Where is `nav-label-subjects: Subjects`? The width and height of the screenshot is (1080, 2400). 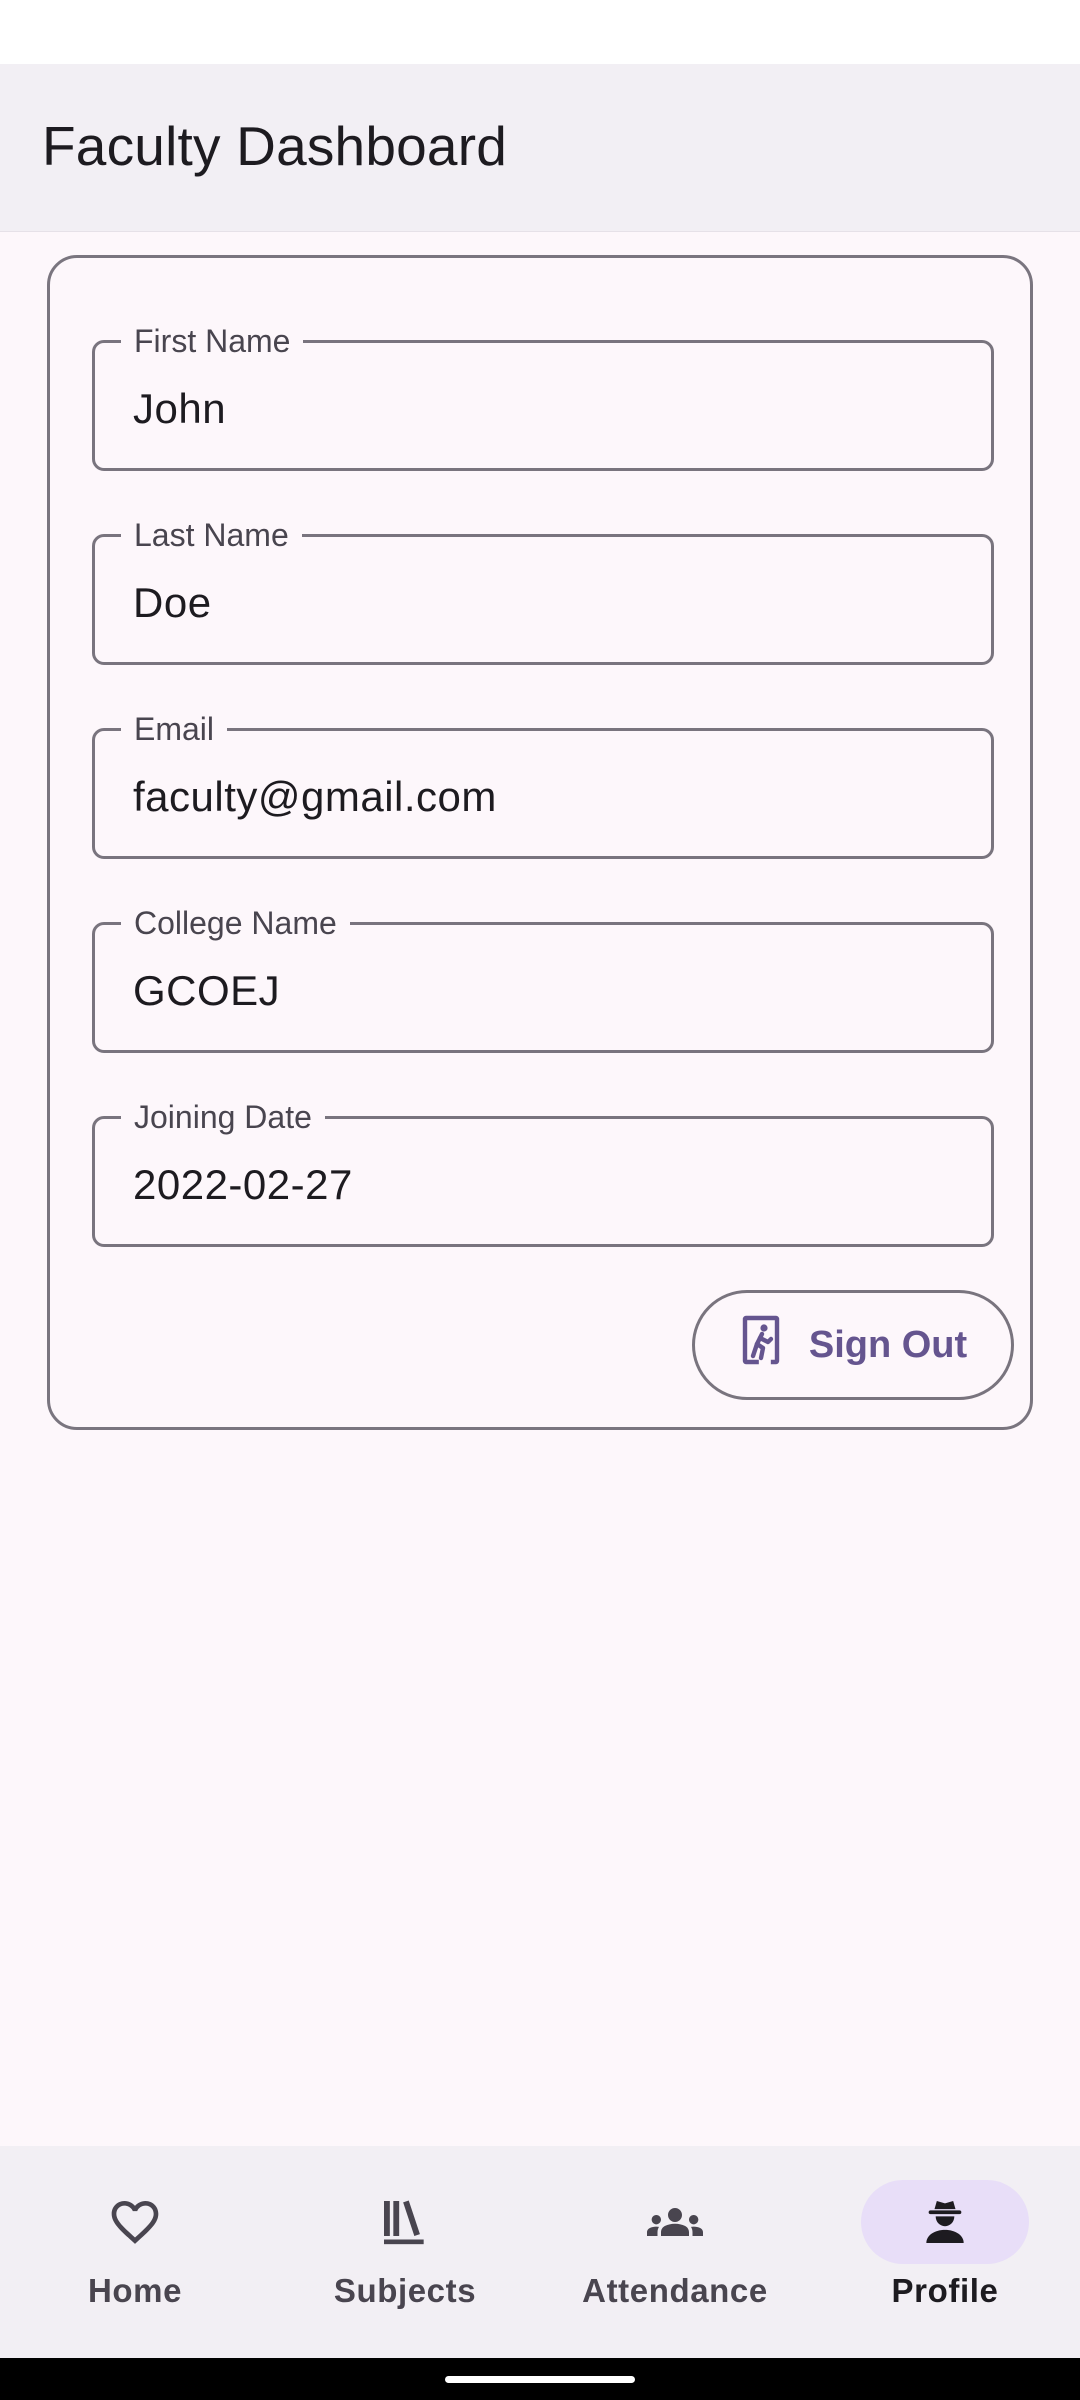
nav-label-subjects: Subjects is located at coordinates (405, 2290).